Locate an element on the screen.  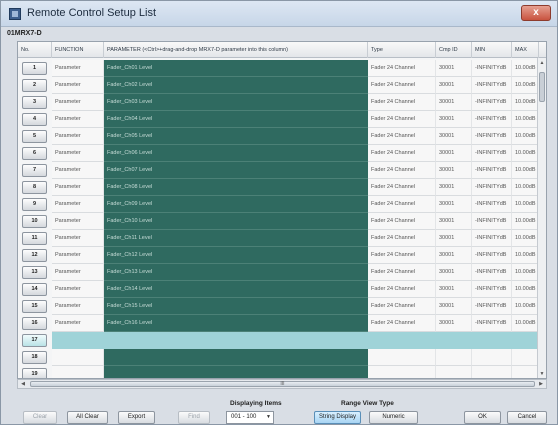
column-header-max: MAX is located at coordinates (525, 50).